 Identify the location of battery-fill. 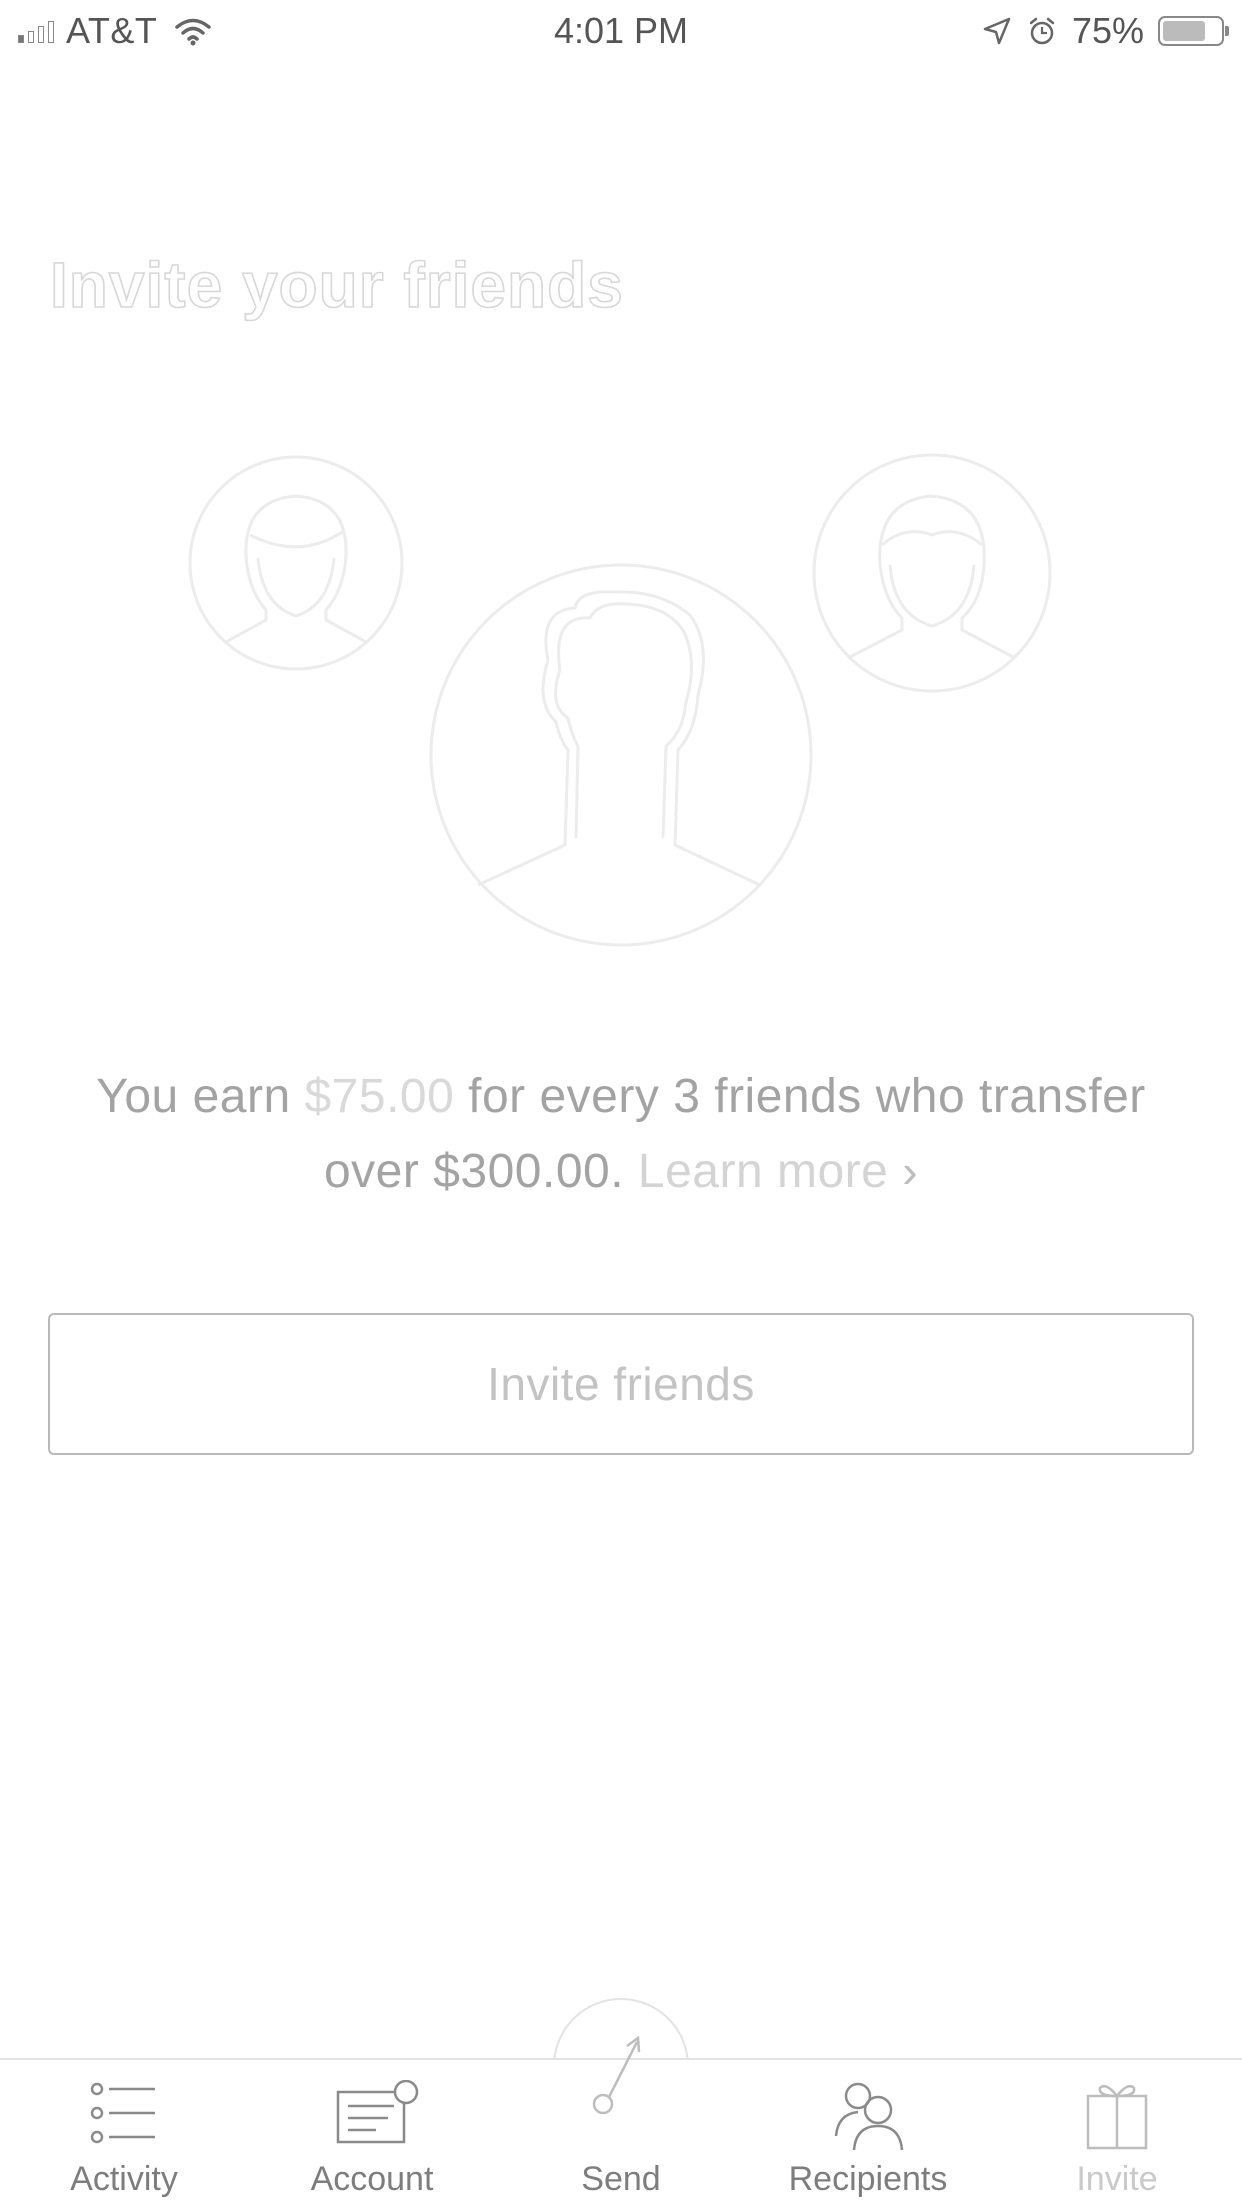
(1184, 31).